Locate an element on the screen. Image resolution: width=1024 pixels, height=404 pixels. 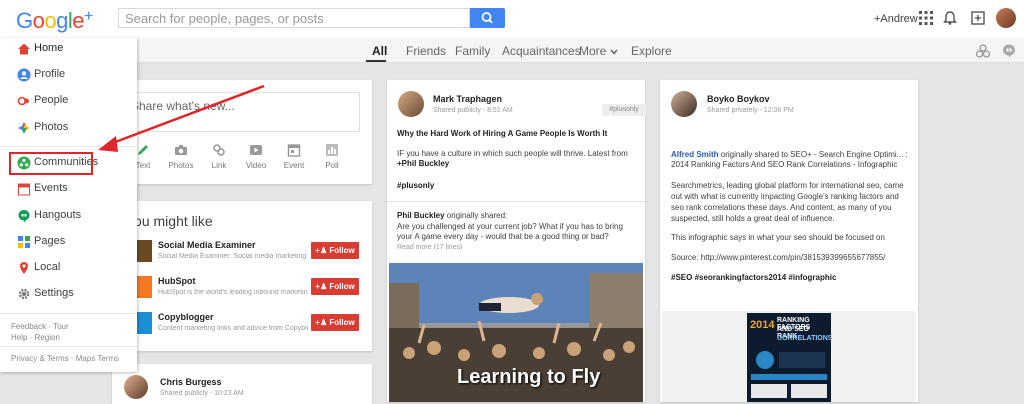
sidebar-item-hangouts: Hangouts is located at coordinates (68, 216).